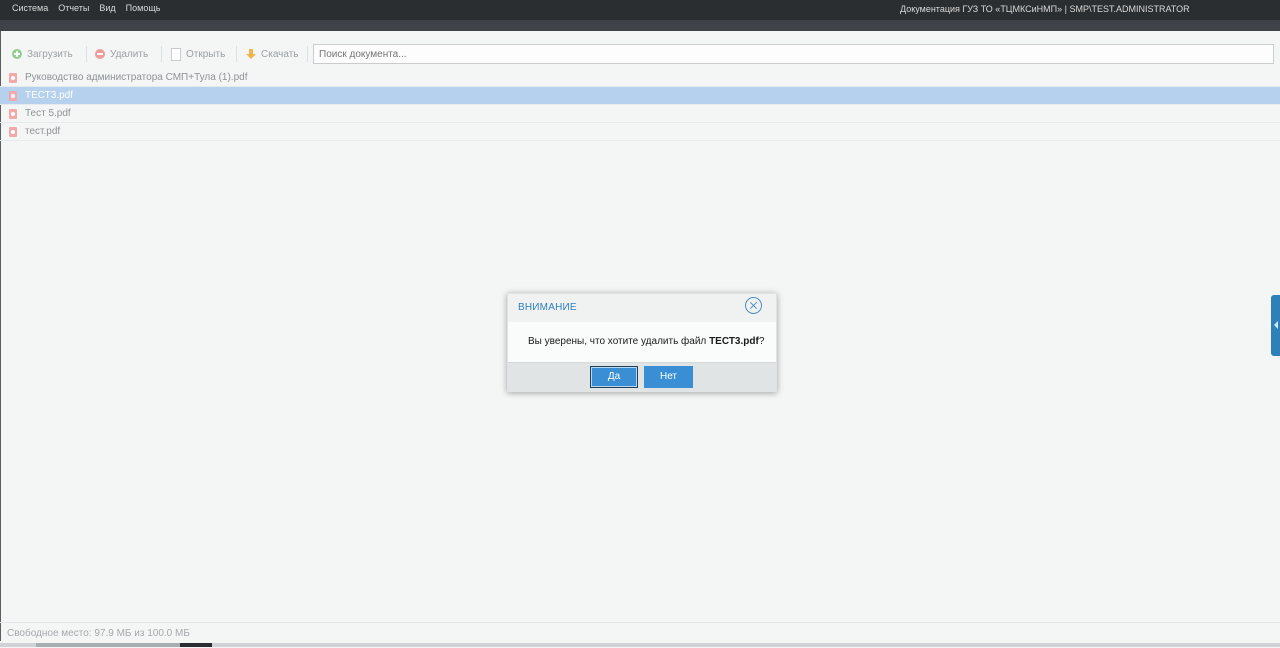  I want to click on delete-button: Удалить, so click(121, 54).